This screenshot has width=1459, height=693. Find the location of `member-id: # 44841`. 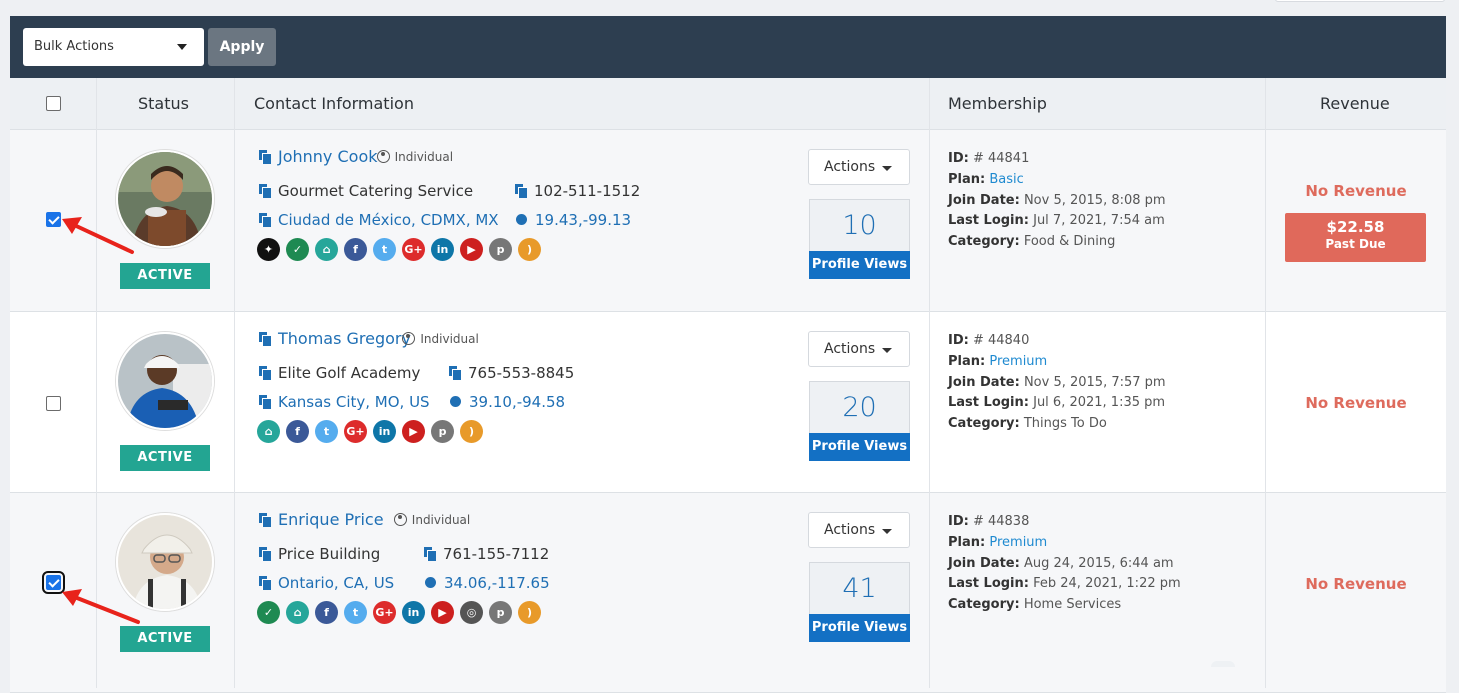

member-id: # 44841 is located at coordinates (1001, 158).